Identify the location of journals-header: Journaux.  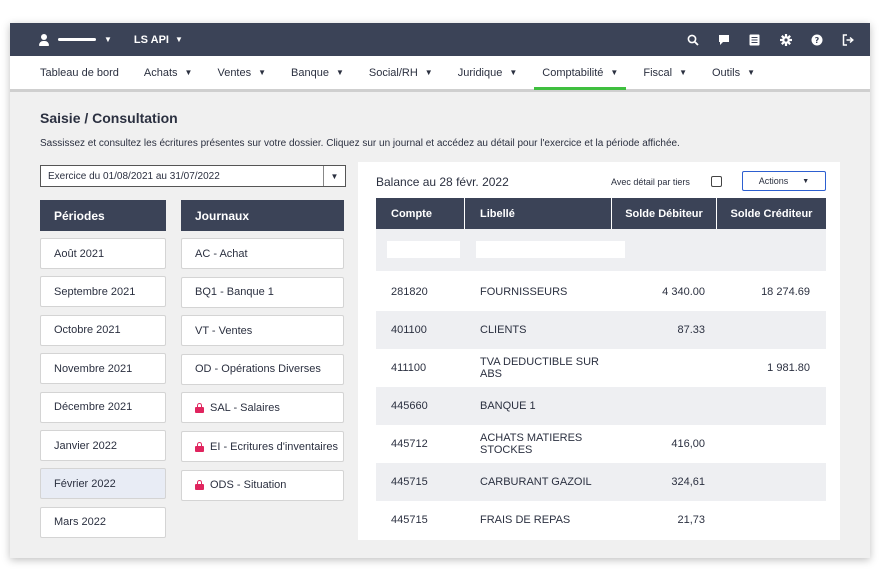
(262, 215).